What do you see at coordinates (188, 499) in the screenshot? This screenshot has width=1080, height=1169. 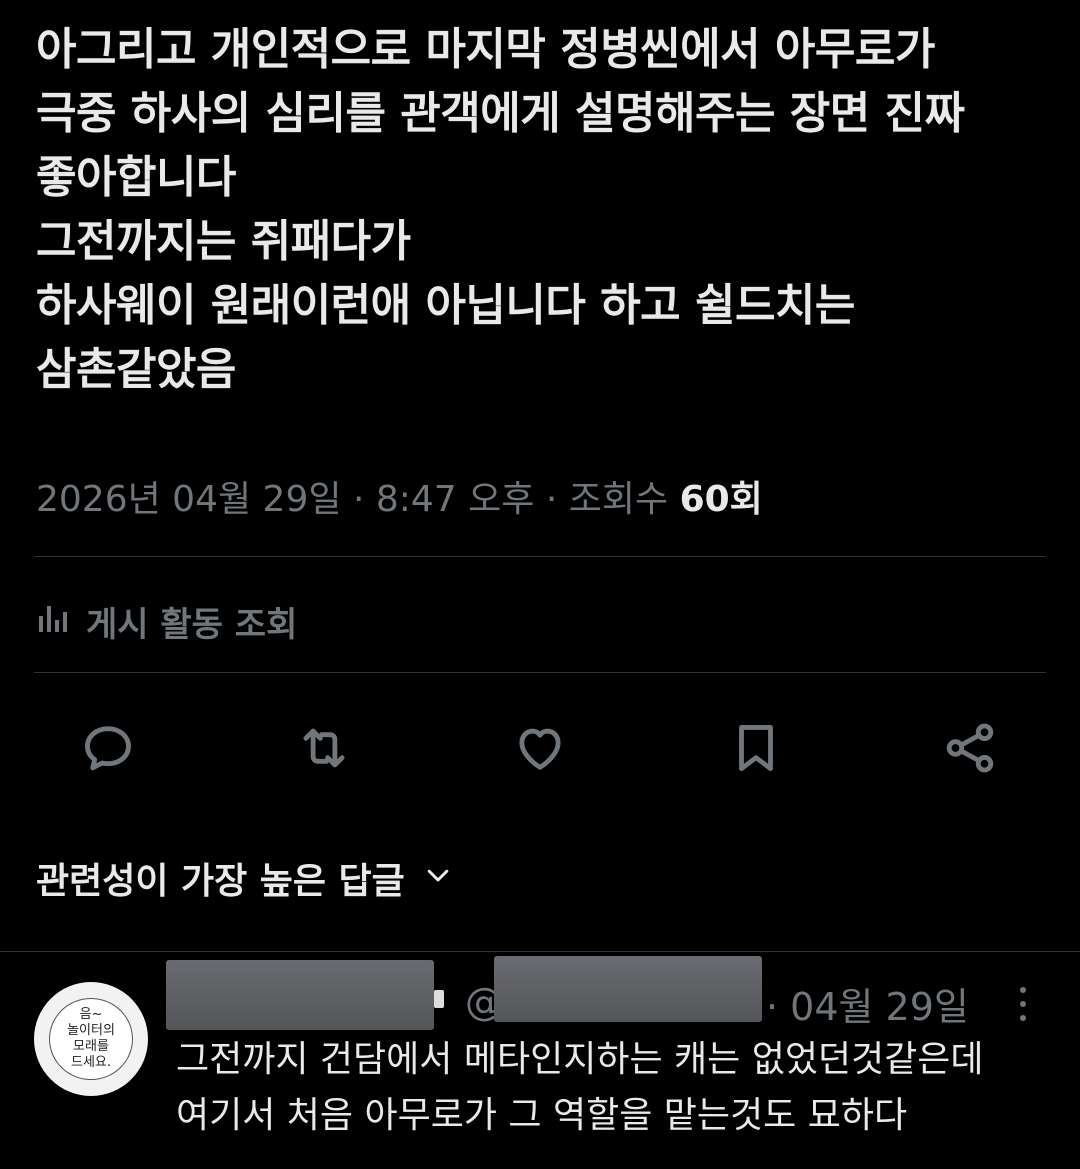 I see `post-date: 2026년 04월 29일` at bounding box center [188, 499].